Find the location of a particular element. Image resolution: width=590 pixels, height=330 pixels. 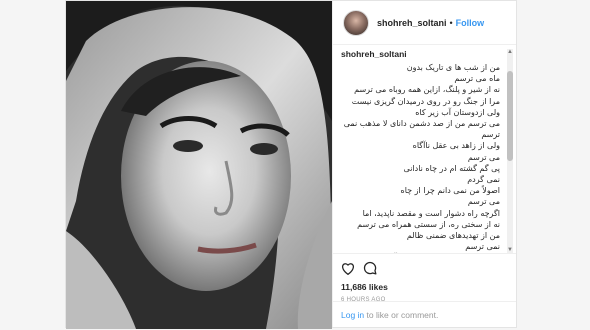

caption-scrollbar: ▲ ▼ is located at coordinates (510, 151).